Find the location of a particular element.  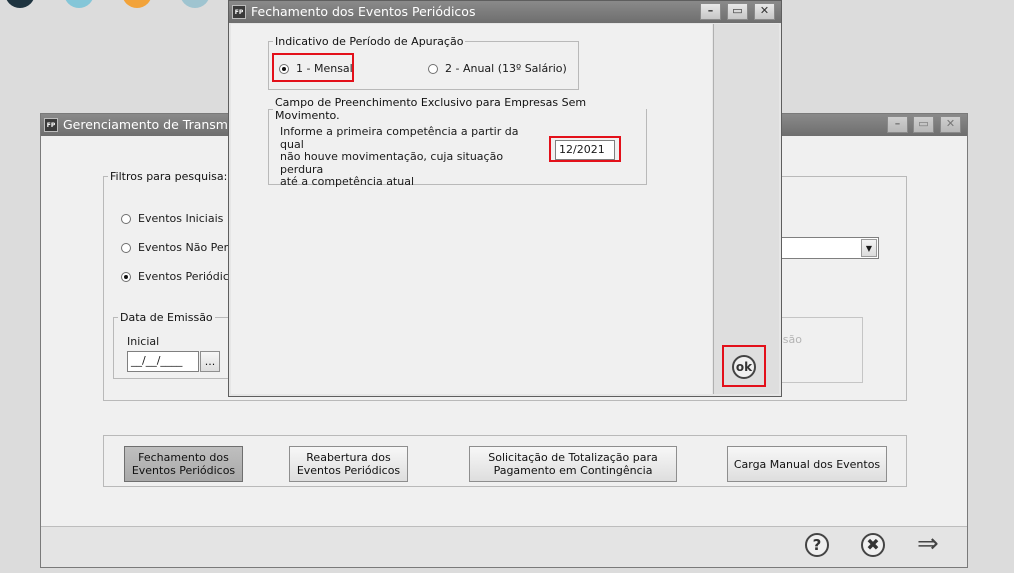

filters-legend: Filtros para pesquisa: is located at coordinates (169, 176).